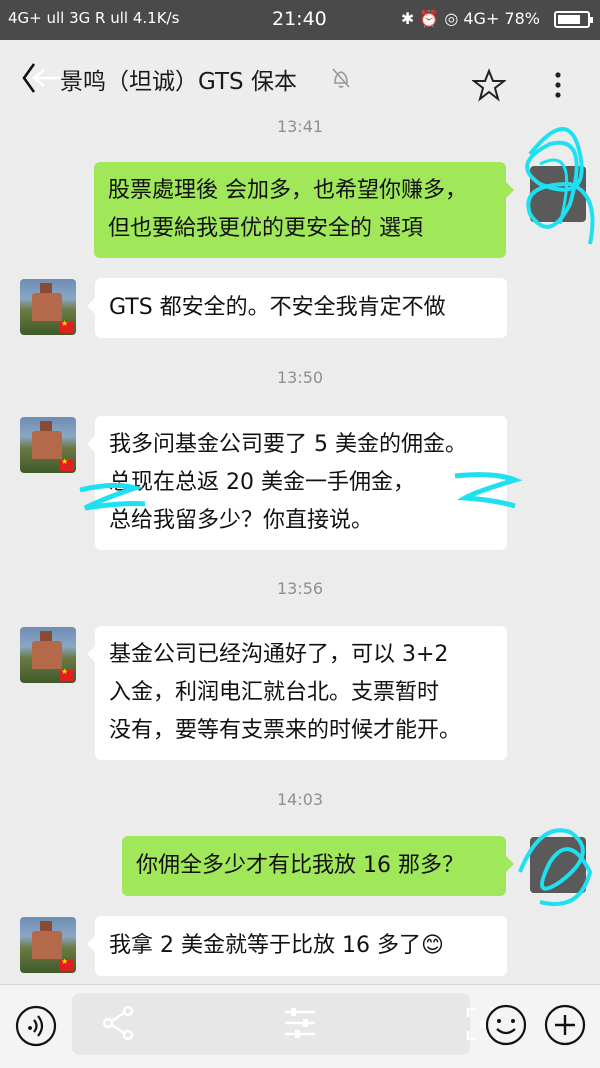  What do you see at coordinates (178, 82) in the screenshot?
I see `chat-title: 景鸣（坦诚）GTS 保本` at bounding box center [178, 82].